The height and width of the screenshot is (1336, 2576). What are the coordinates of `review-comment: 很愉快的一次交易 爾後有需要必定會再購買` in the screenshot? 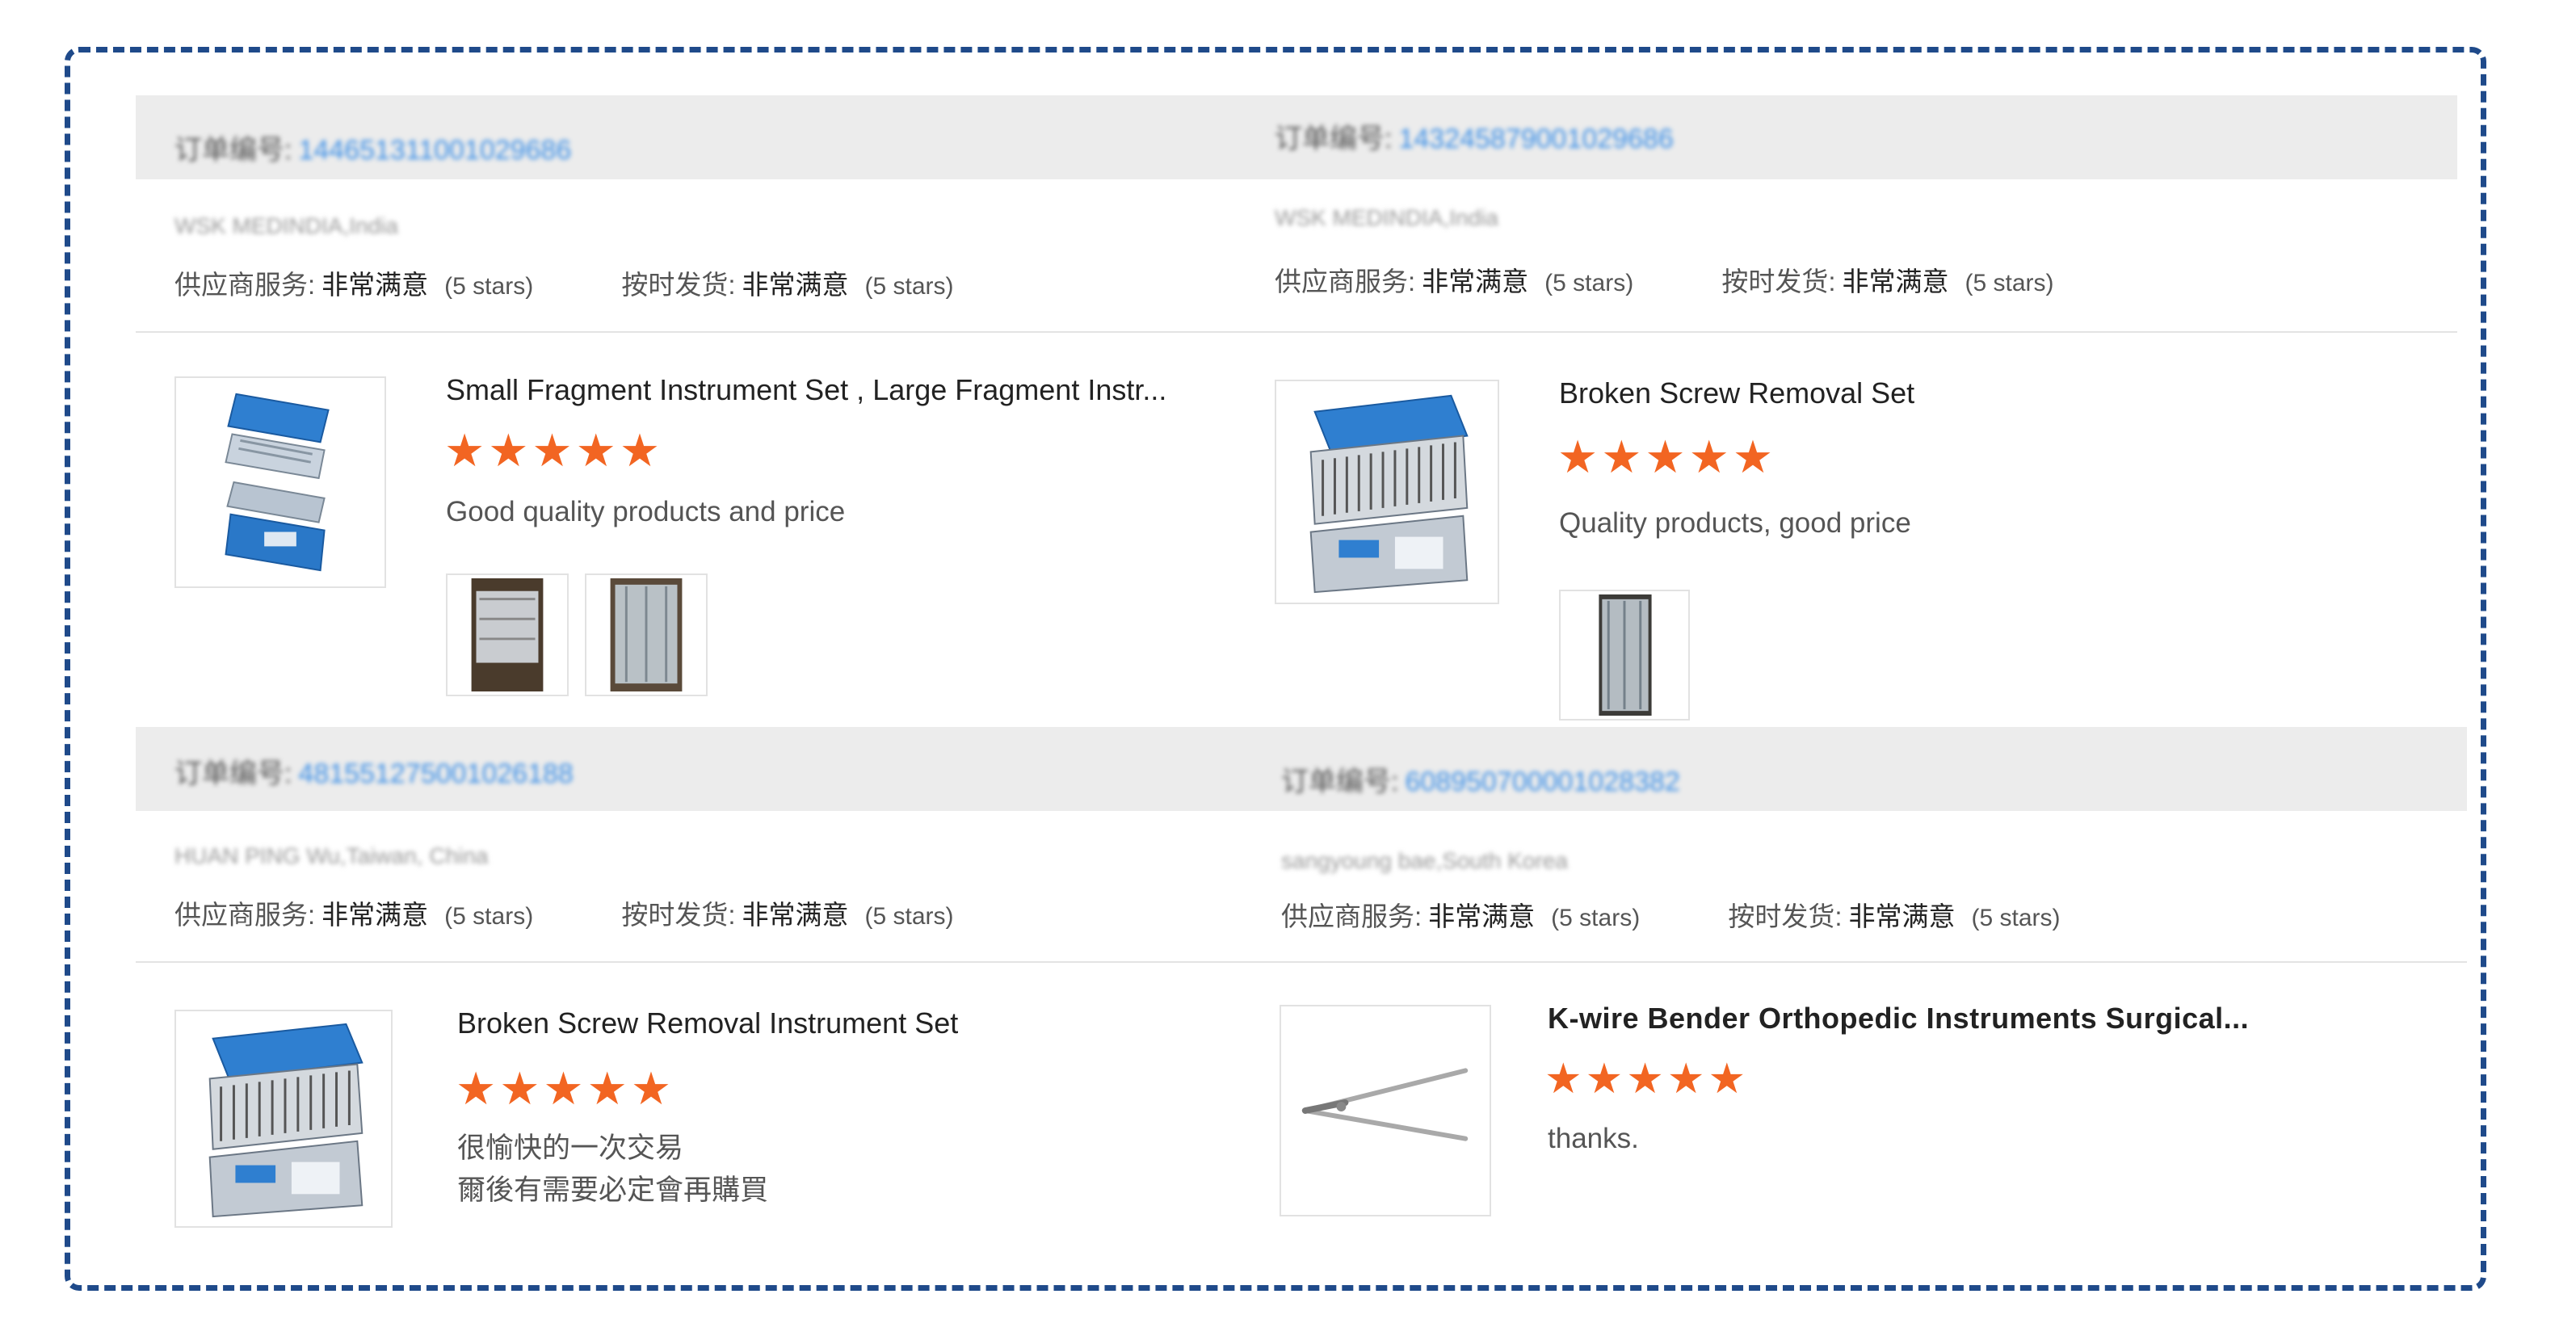 It's located at (613, 1170).